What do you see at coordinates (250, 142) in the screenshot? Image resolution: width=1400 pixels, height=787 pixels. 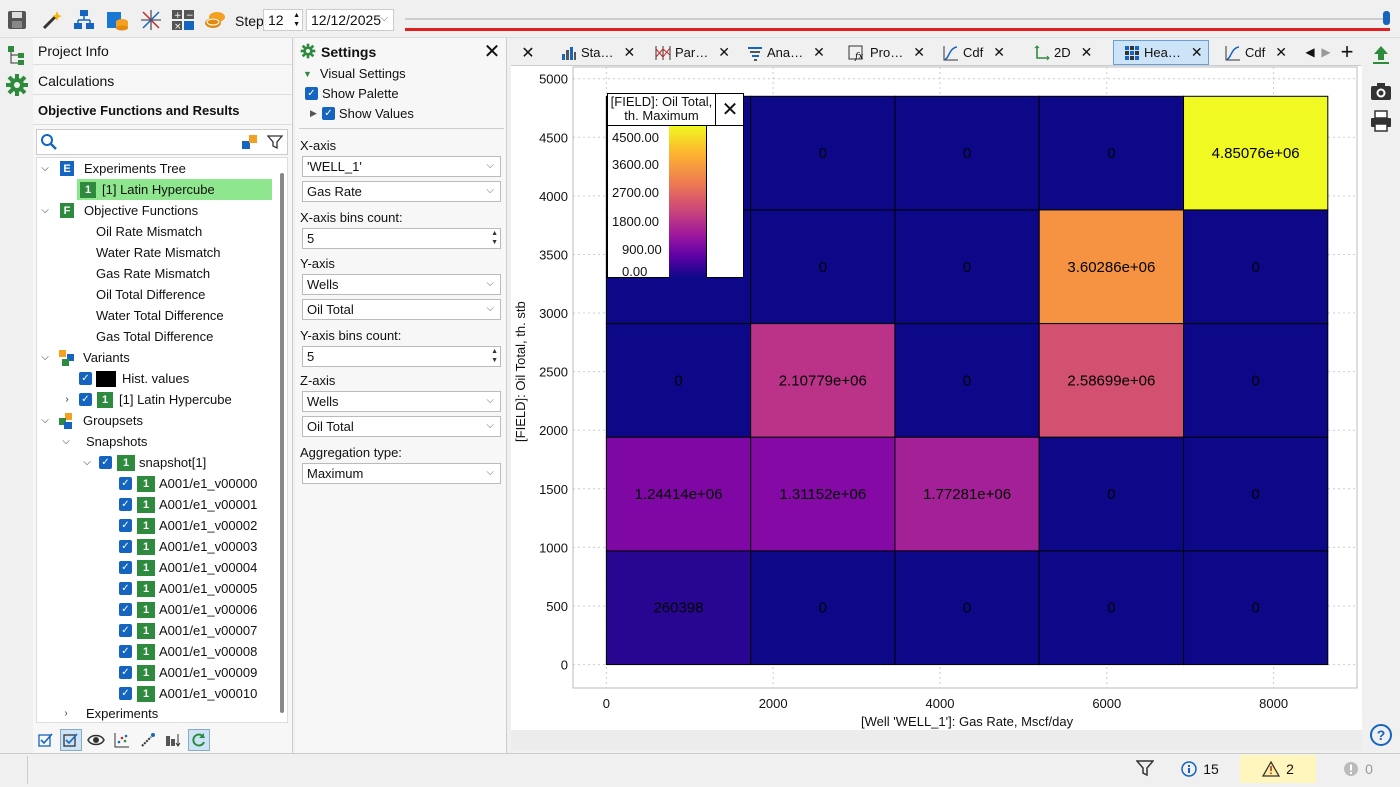 I see `tree-filter-options-icon` at bounding box center [250, 142].